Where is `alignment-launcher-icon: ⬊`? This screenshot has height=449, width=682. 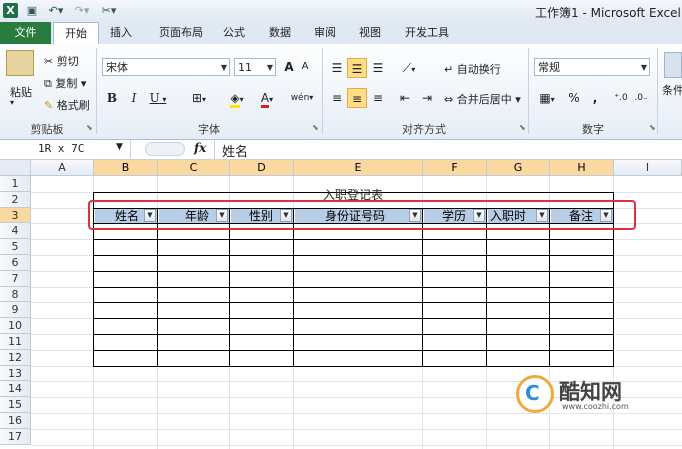 alignment-launcher-icon: ⬊ is located at coordinates (522, 127).